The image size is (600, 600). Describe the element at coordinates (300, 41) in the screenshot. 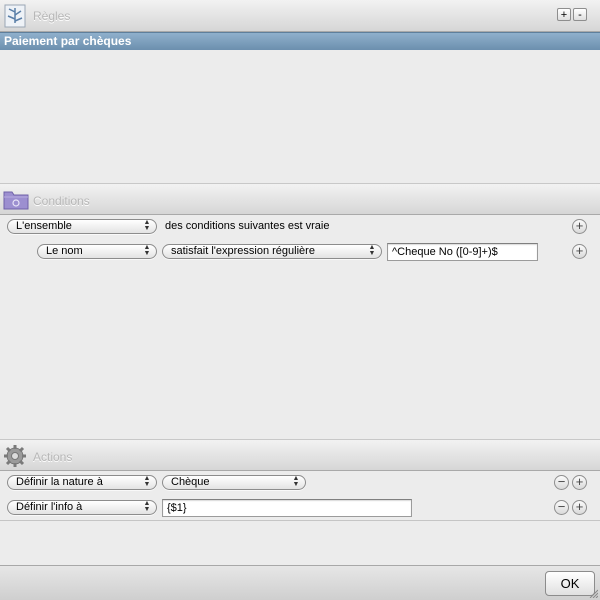

I see `rule-list-item: Paiement par chèques` at that location.